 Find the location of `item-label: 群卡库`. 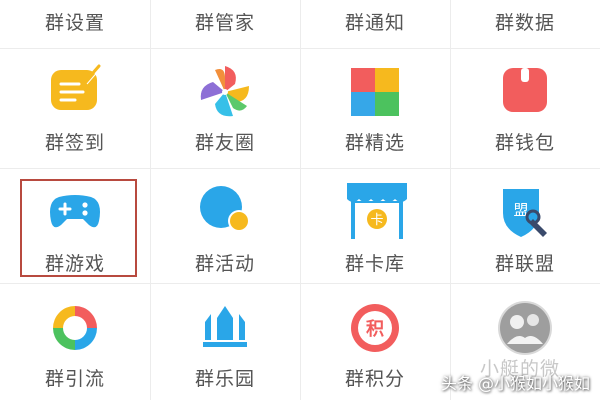

item-label: 群卡库 is located at coordinates (374, 264).